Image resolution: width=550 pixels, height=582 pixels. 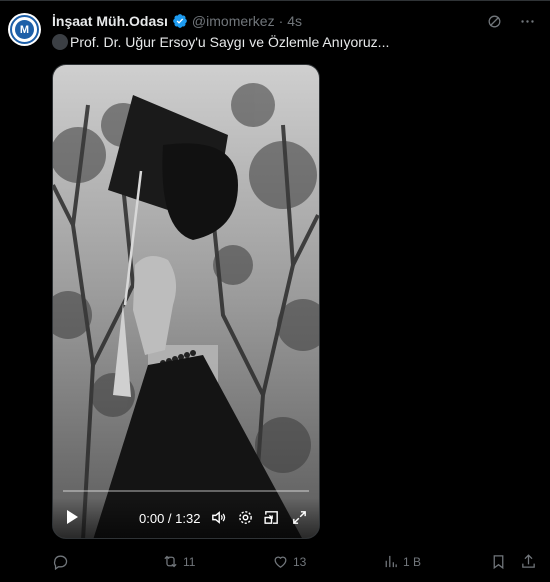 I want to click on imo-logo-icon: M, so click(x=24, y=29).